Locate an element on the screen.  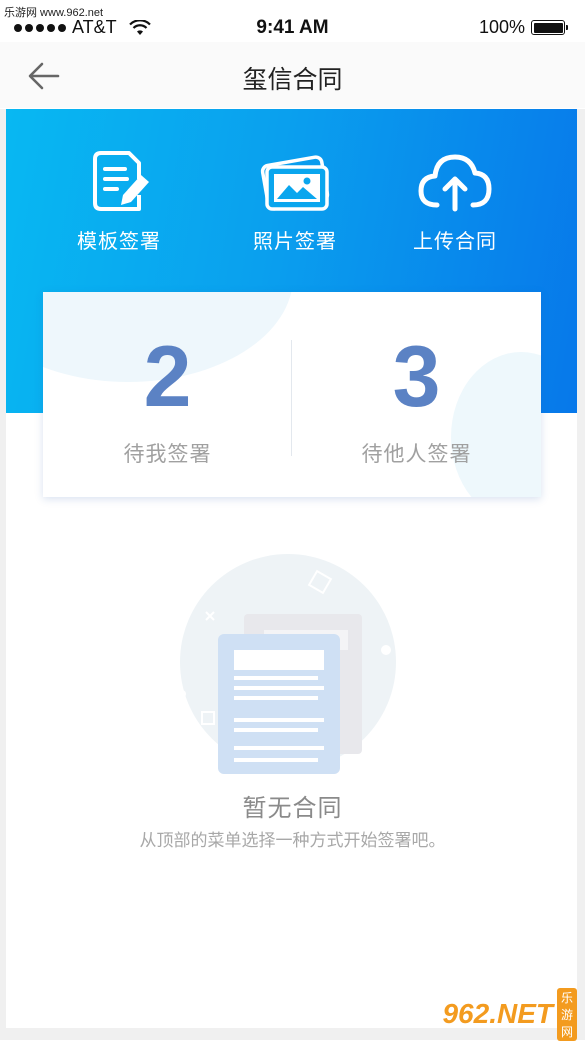
right-gutter is located at coordinates (581, 569).